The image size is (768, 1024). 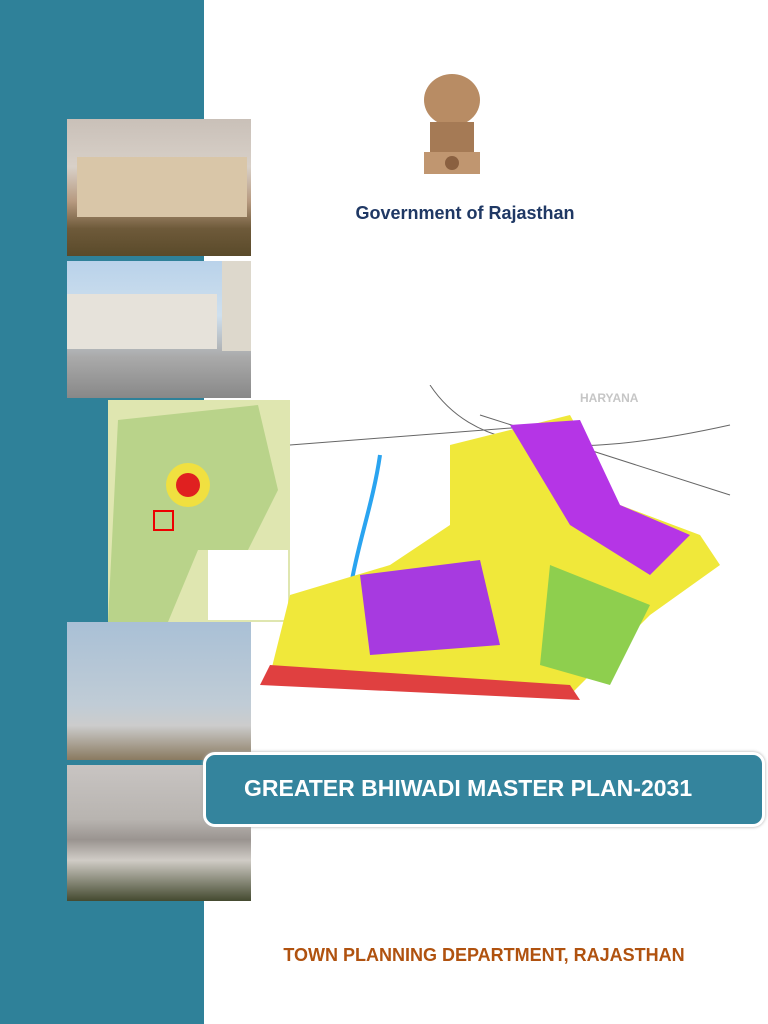 I want to click on document-title: GREATER BHIWADI MASTER PLAN-2031, so click(x=468, y=788).